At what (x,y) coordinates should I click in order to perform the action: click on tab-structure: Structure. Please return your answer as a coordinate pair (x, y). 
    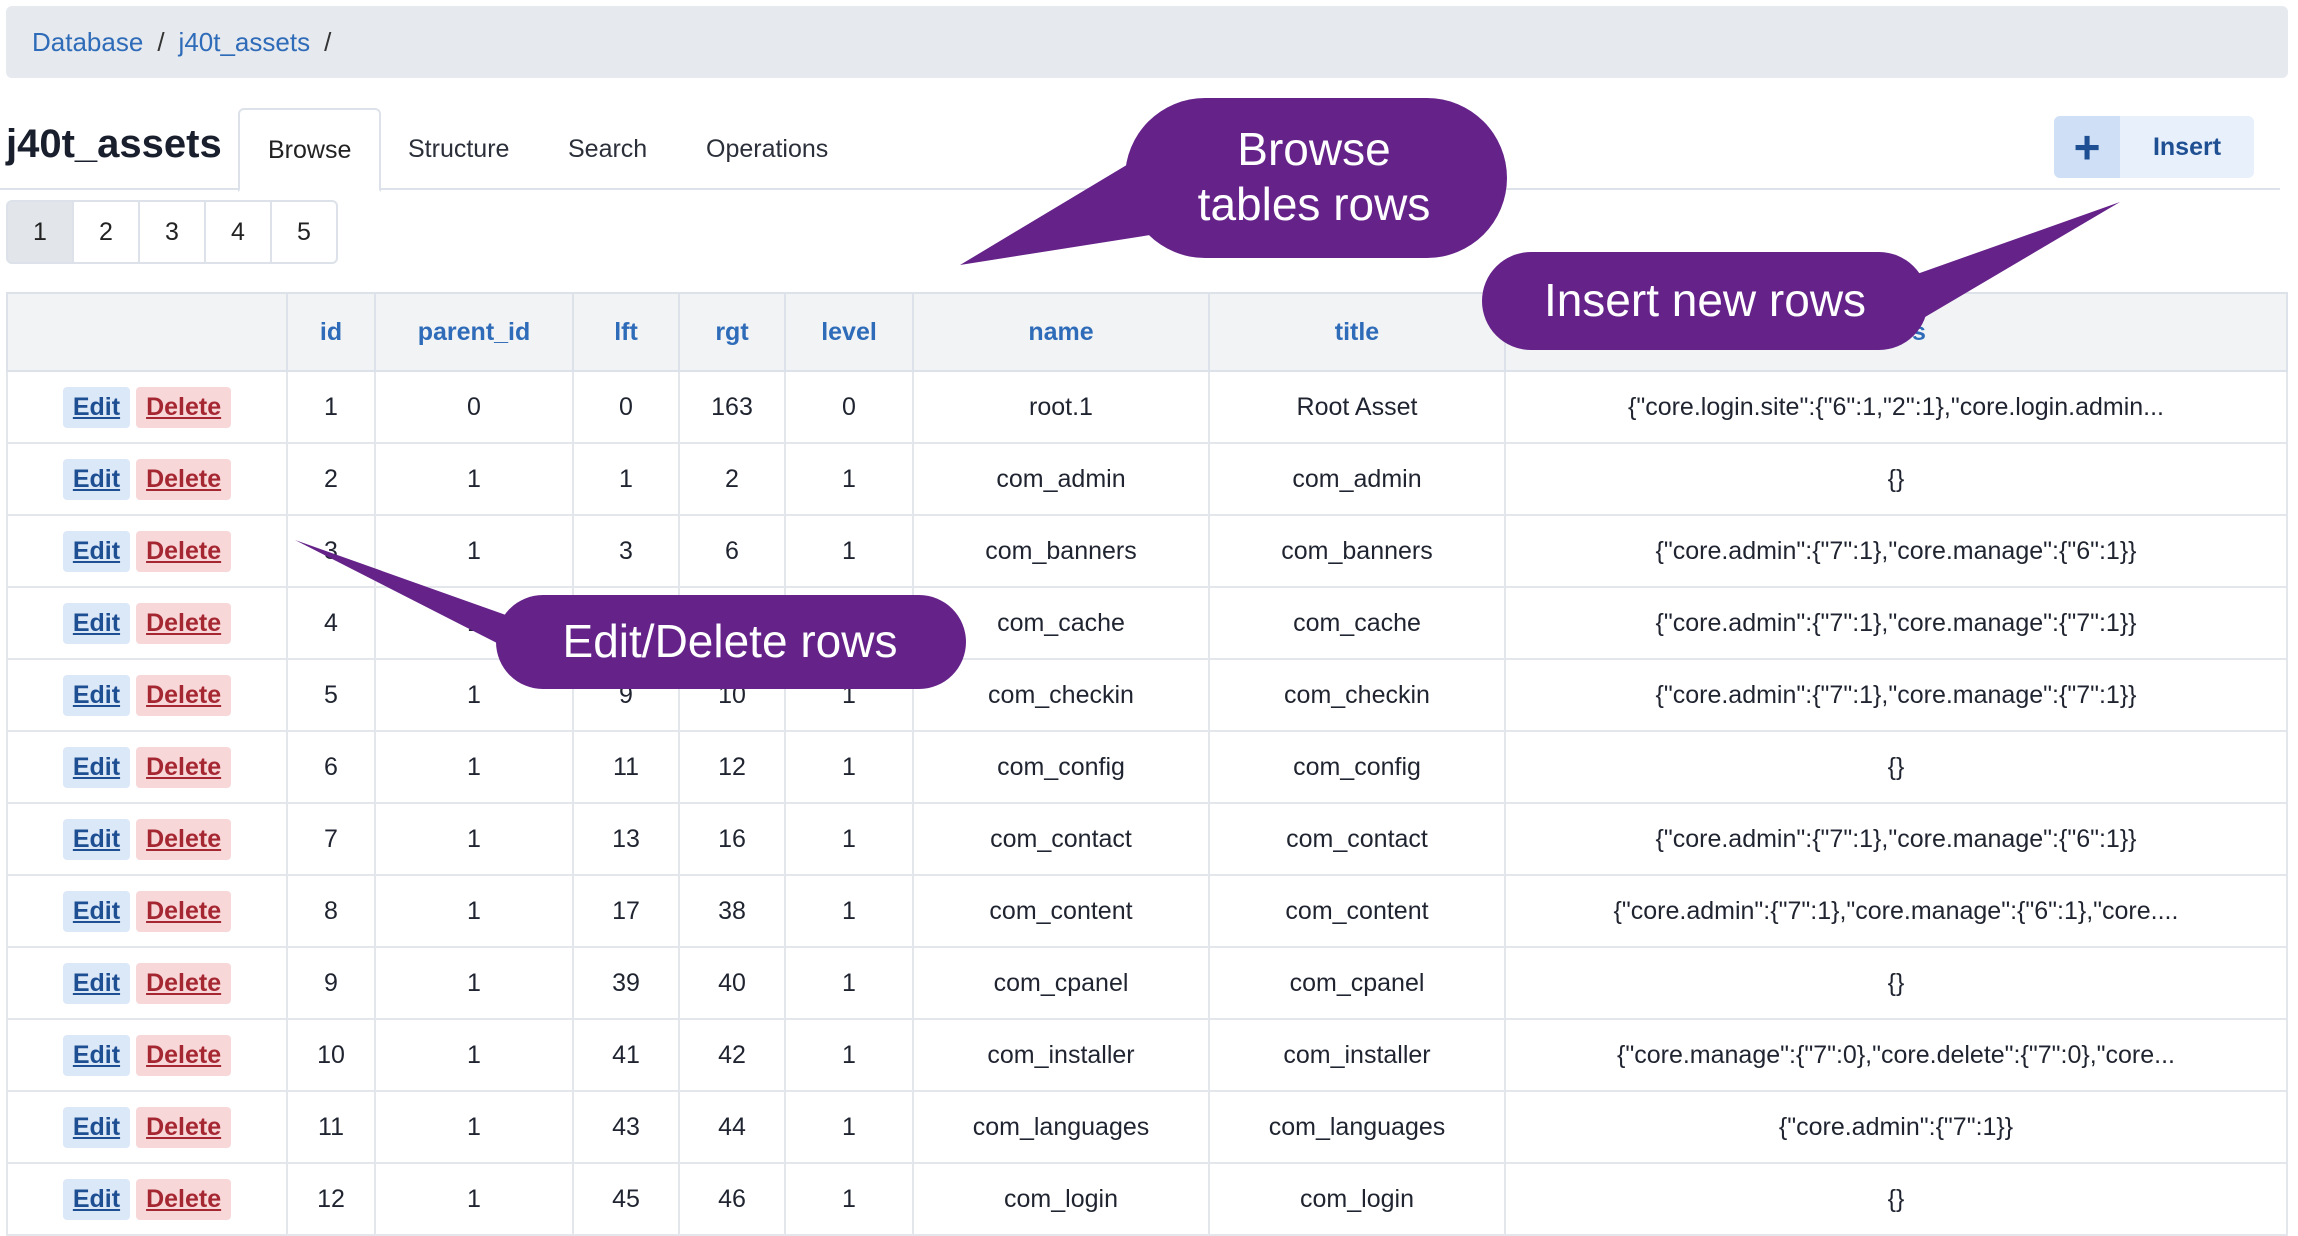
    Looking at the image, I should click on (458, 149).